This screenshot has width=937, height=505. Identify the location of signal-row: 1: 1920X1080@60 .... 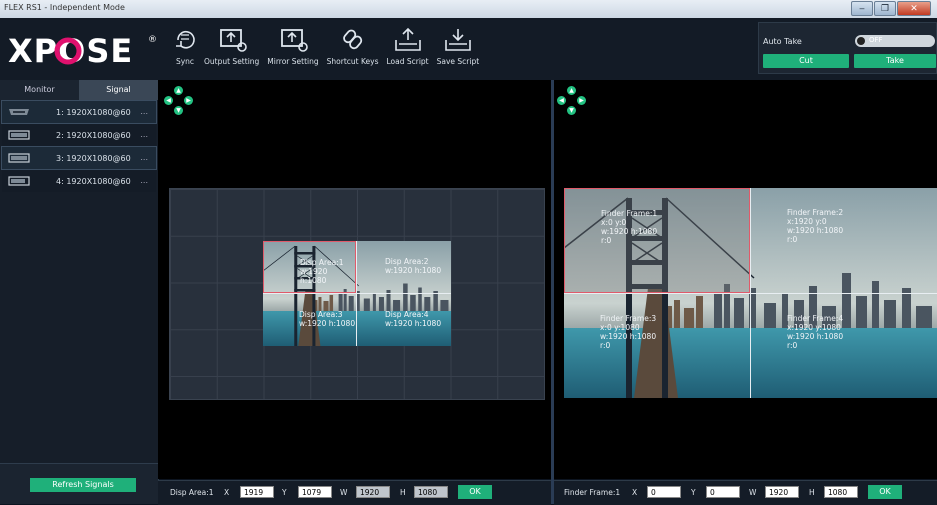
(79, 112).